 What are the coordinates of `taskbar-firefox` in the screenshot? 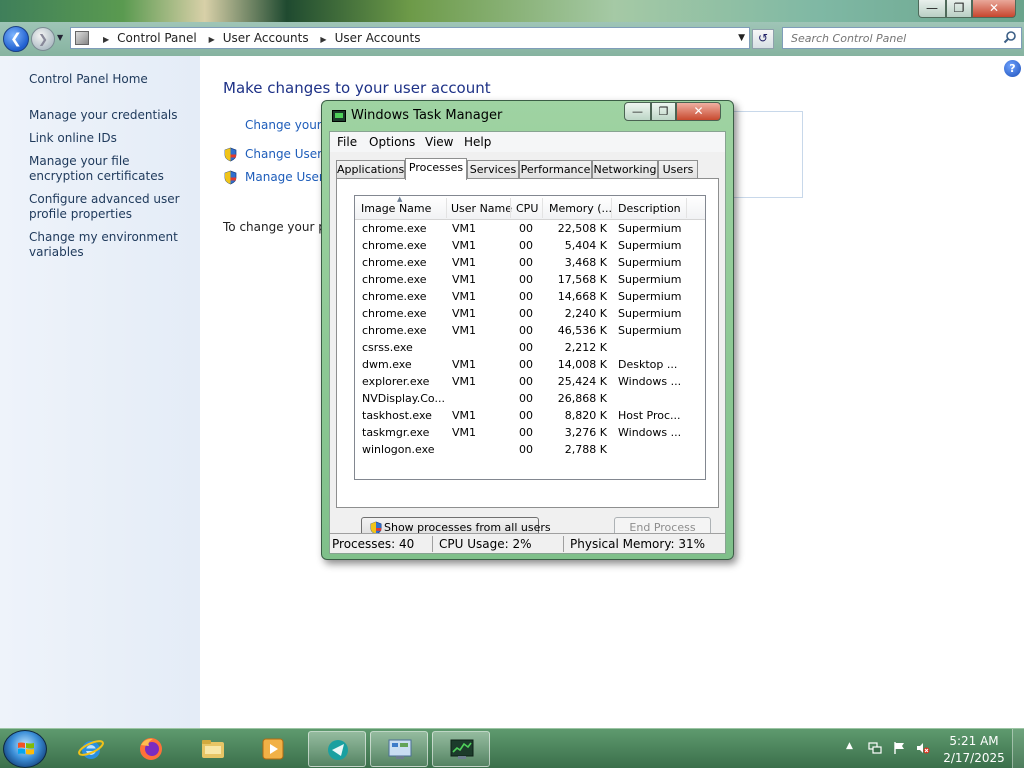 It's located at (151, 749).